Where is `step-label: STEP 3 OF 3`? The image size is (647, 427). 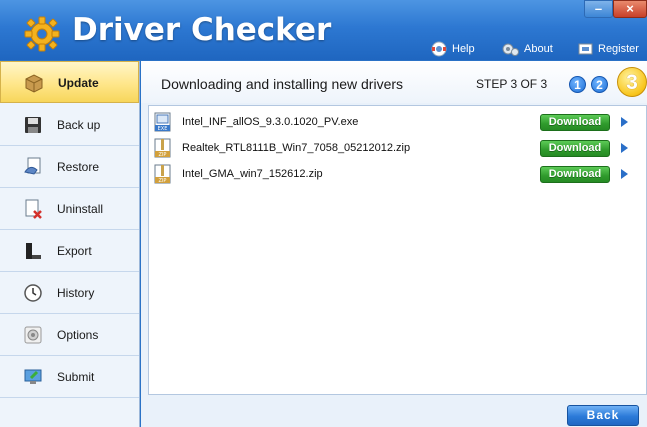
step-label: STEP 3 OF 3 is located at coordinates (512, 84).